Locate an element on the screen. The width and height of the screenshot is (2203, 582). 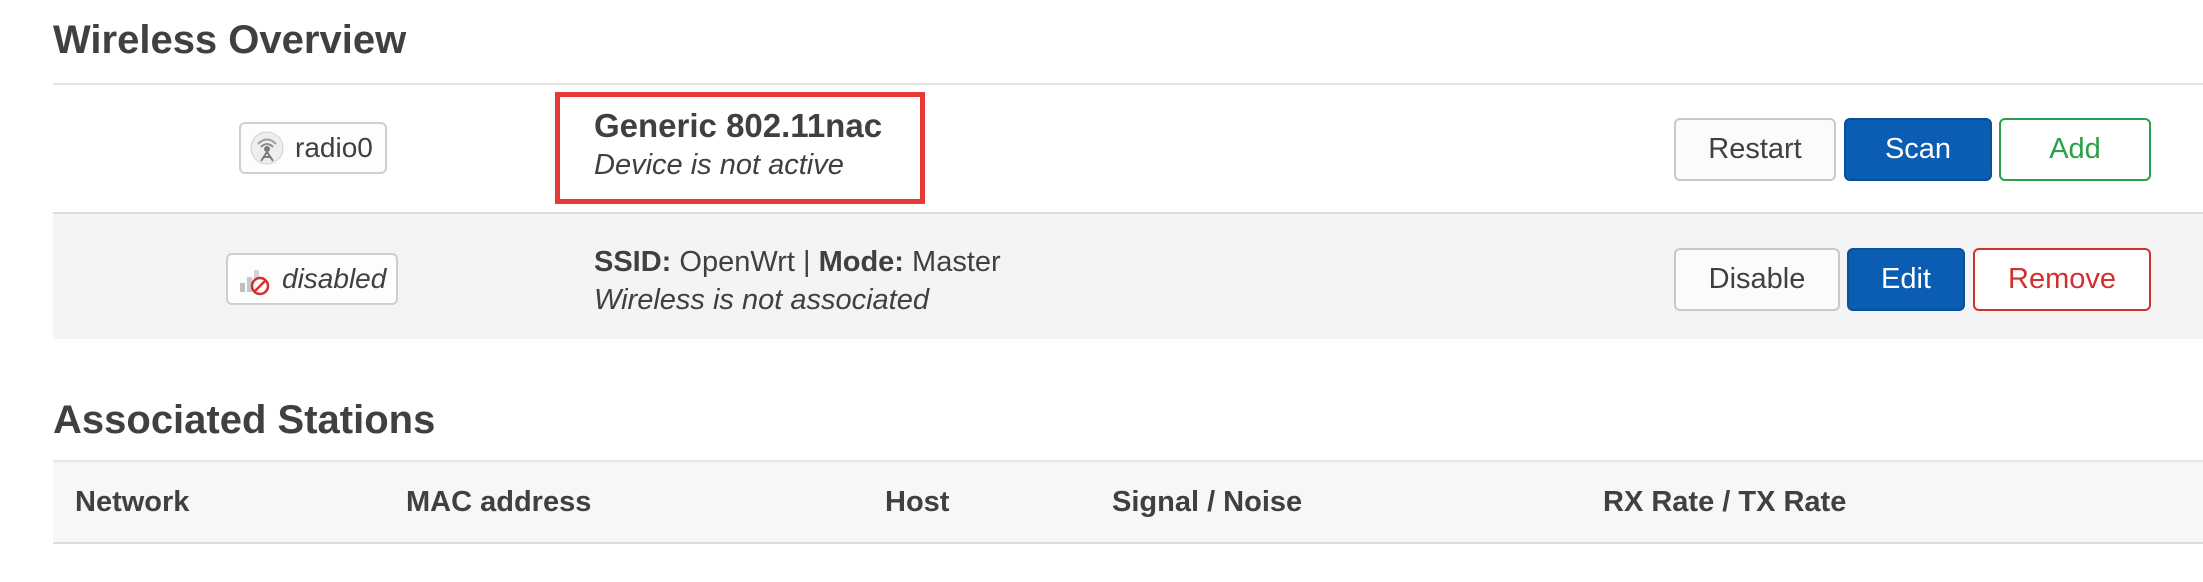
add-button: Add is located at coordinates (2075, 149).